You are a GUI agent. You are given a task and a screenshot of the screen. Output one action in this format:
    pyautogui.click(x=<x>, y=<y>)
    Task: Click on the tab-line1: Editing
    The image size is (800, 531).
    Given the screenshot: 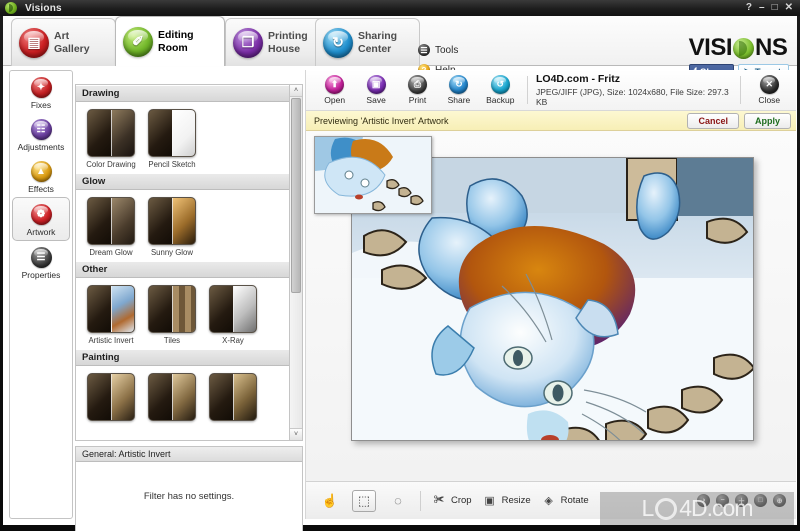 What is the action you would take?
    pyautogui.click(x=176, y=35)
    